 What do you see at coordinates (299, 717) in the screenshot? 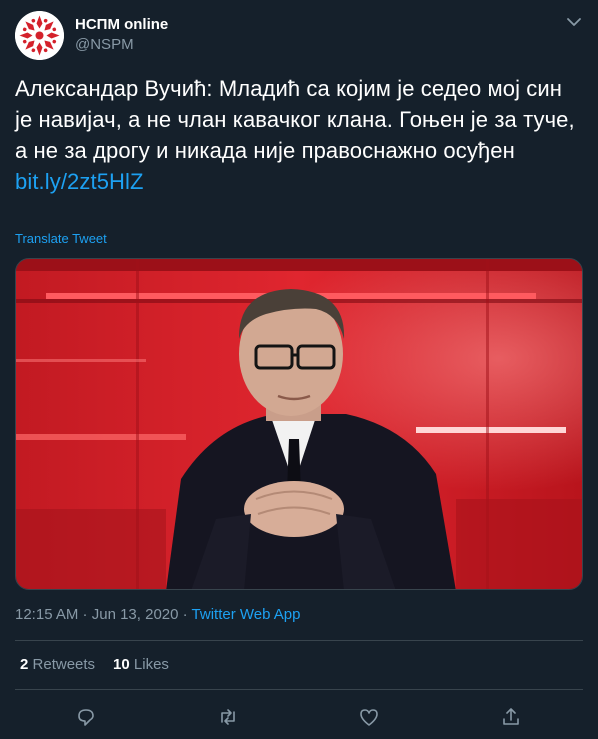
I see `tweet-actions` at bounding box center [299, 717].